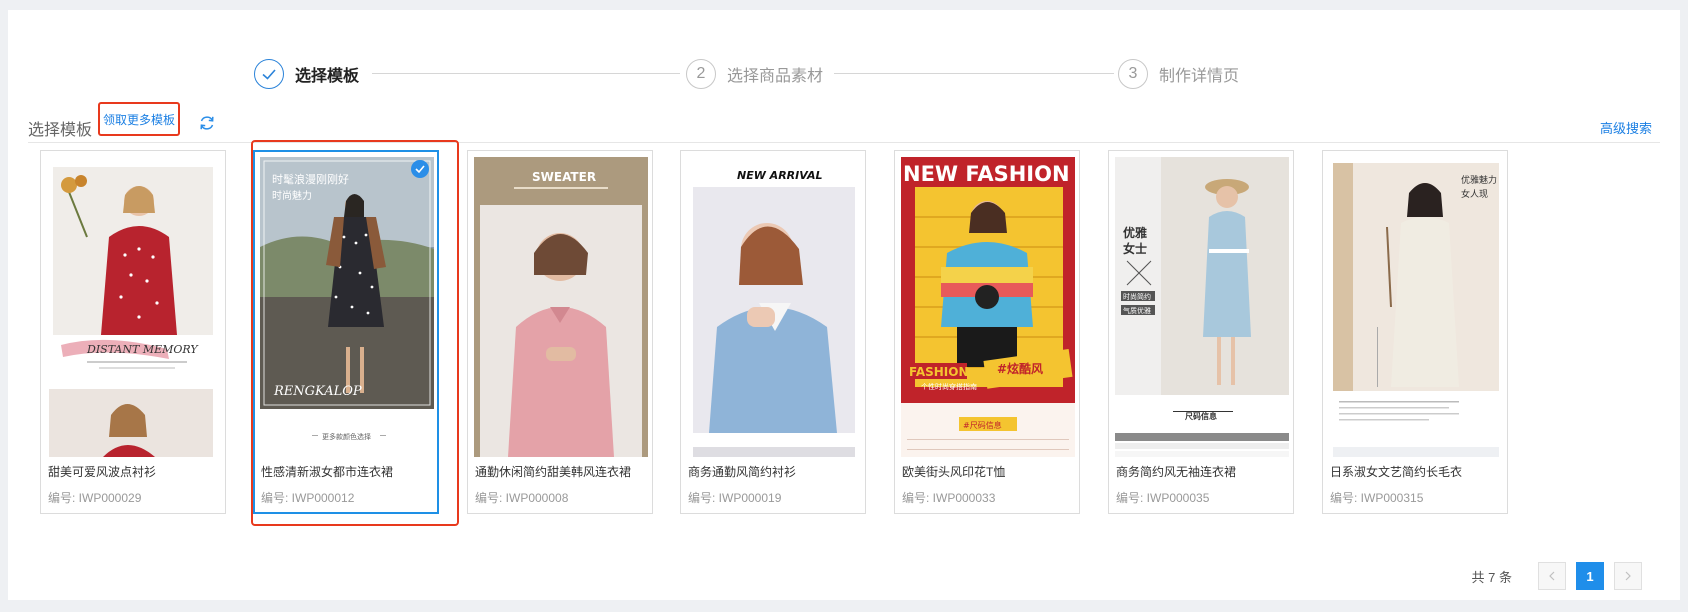 This screenshot has width=1688, height=612. What do you see at coordinates (95, 498) in the screenshot?
I see `template-code: 编号: IWP000029` at bounding box center [95, 498].